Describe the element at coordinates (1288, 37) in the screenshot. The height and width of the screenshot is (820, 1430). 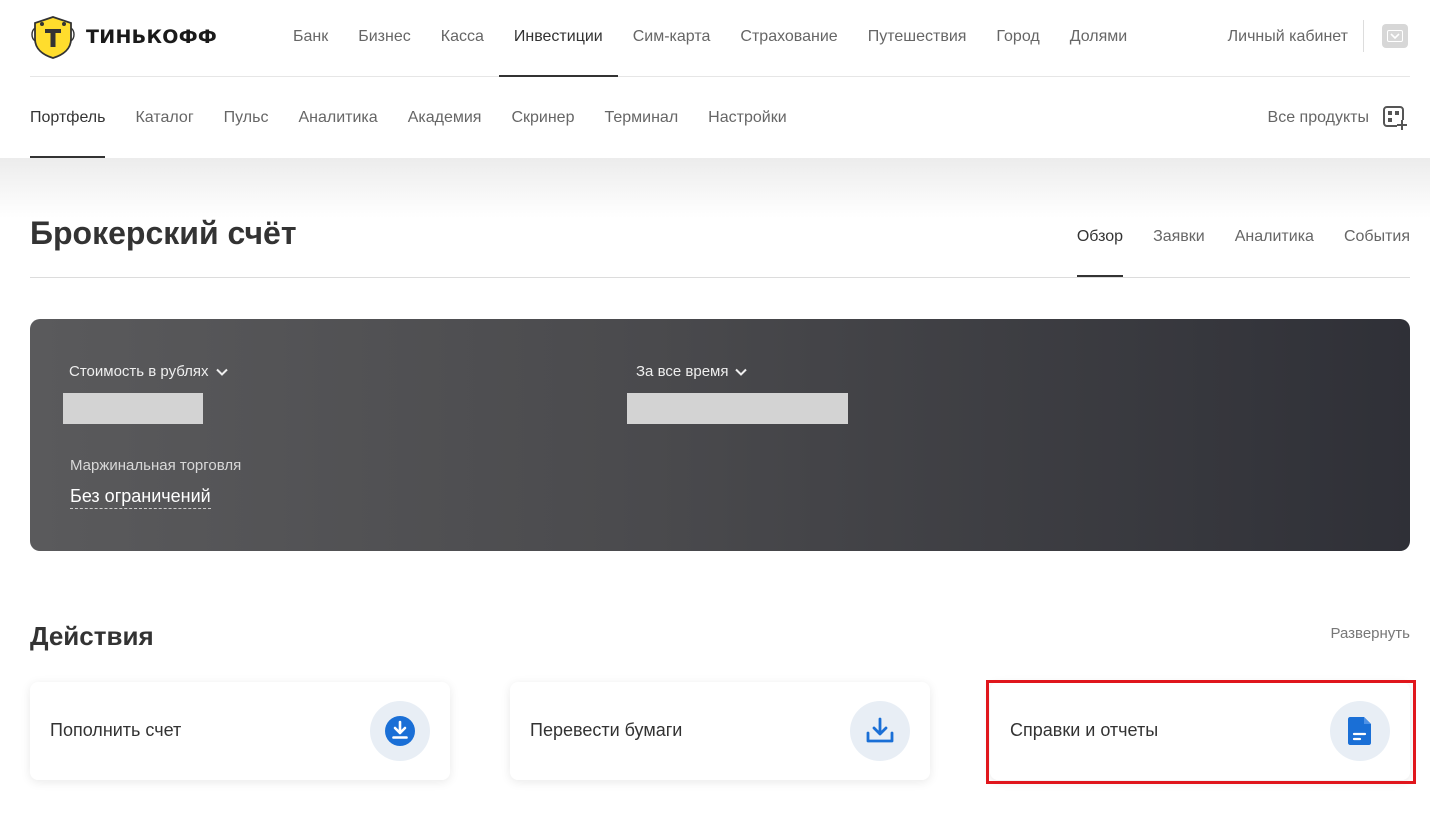
I see `personal-cabinet-link: Личный кабинет` at that location.